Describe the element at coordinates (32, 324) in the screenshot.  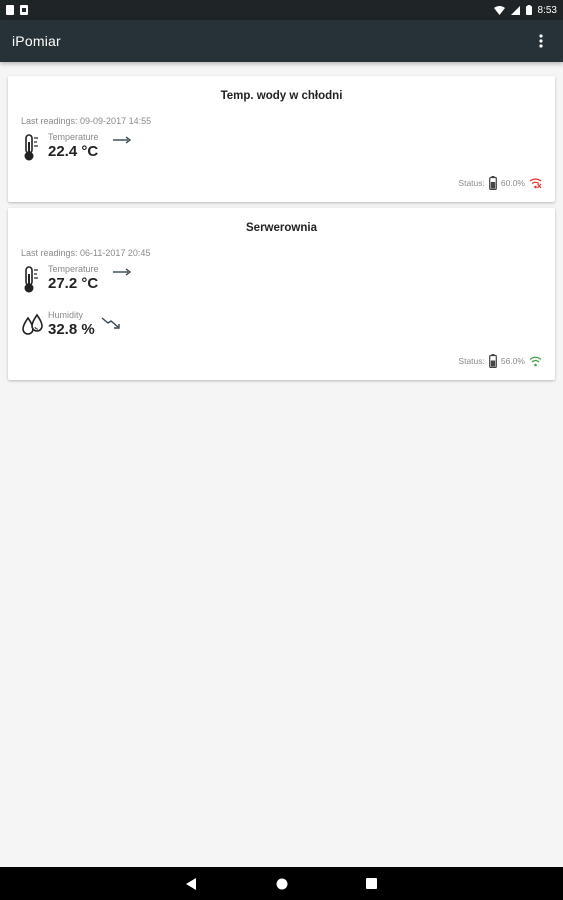
I see `humidity-icon` at that location.